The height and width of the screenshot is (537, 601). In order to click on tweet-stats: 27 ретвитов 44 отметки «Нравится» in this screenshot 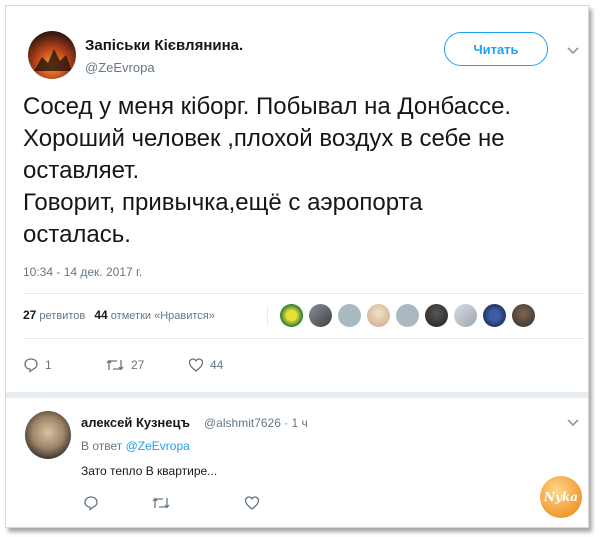, I will do `click(119, 315)`.